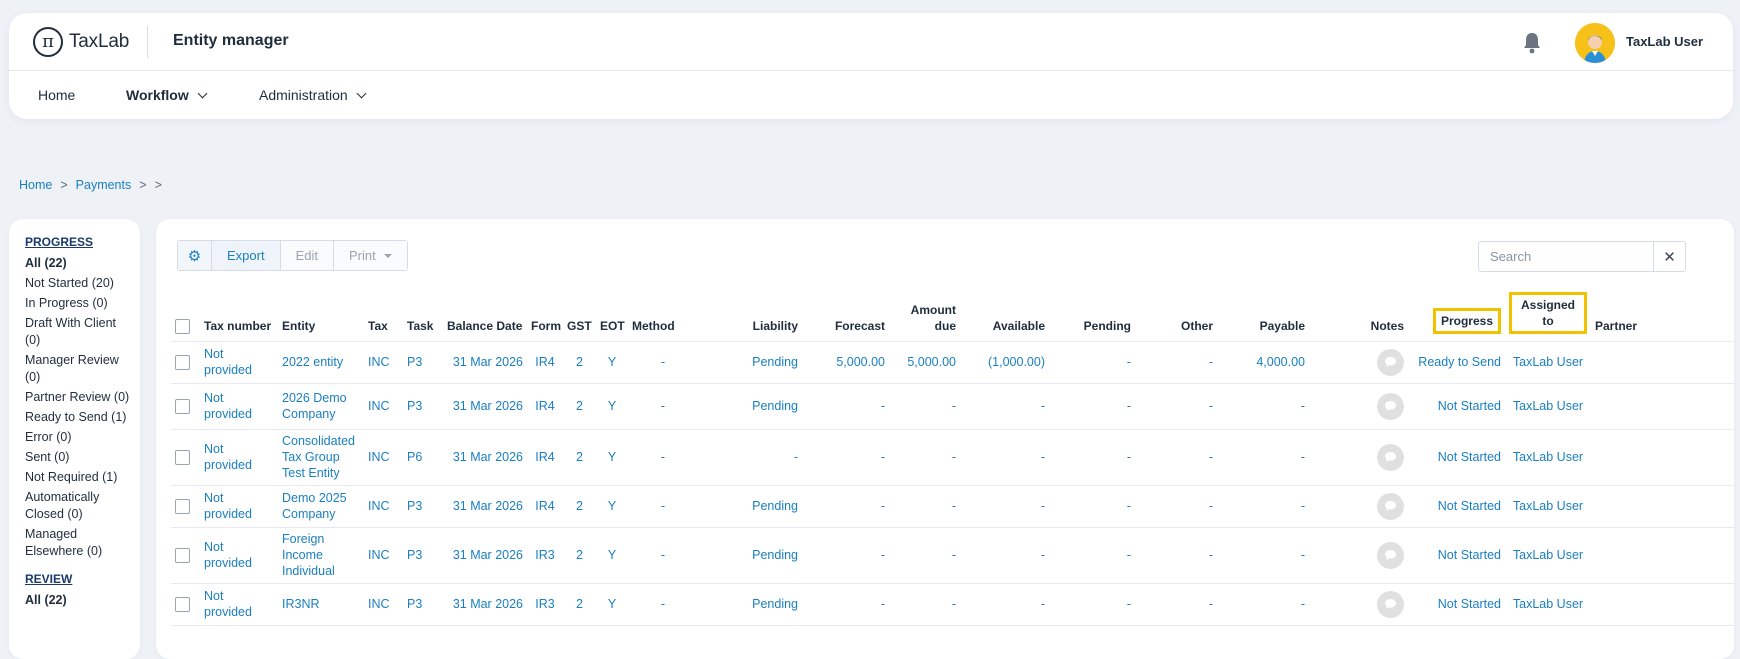 The width and height of the screenshot is (1740, 659). Describe the element at coordinates (1358, 315) in the screenshot. I see `col-notes: Notes` at that location.